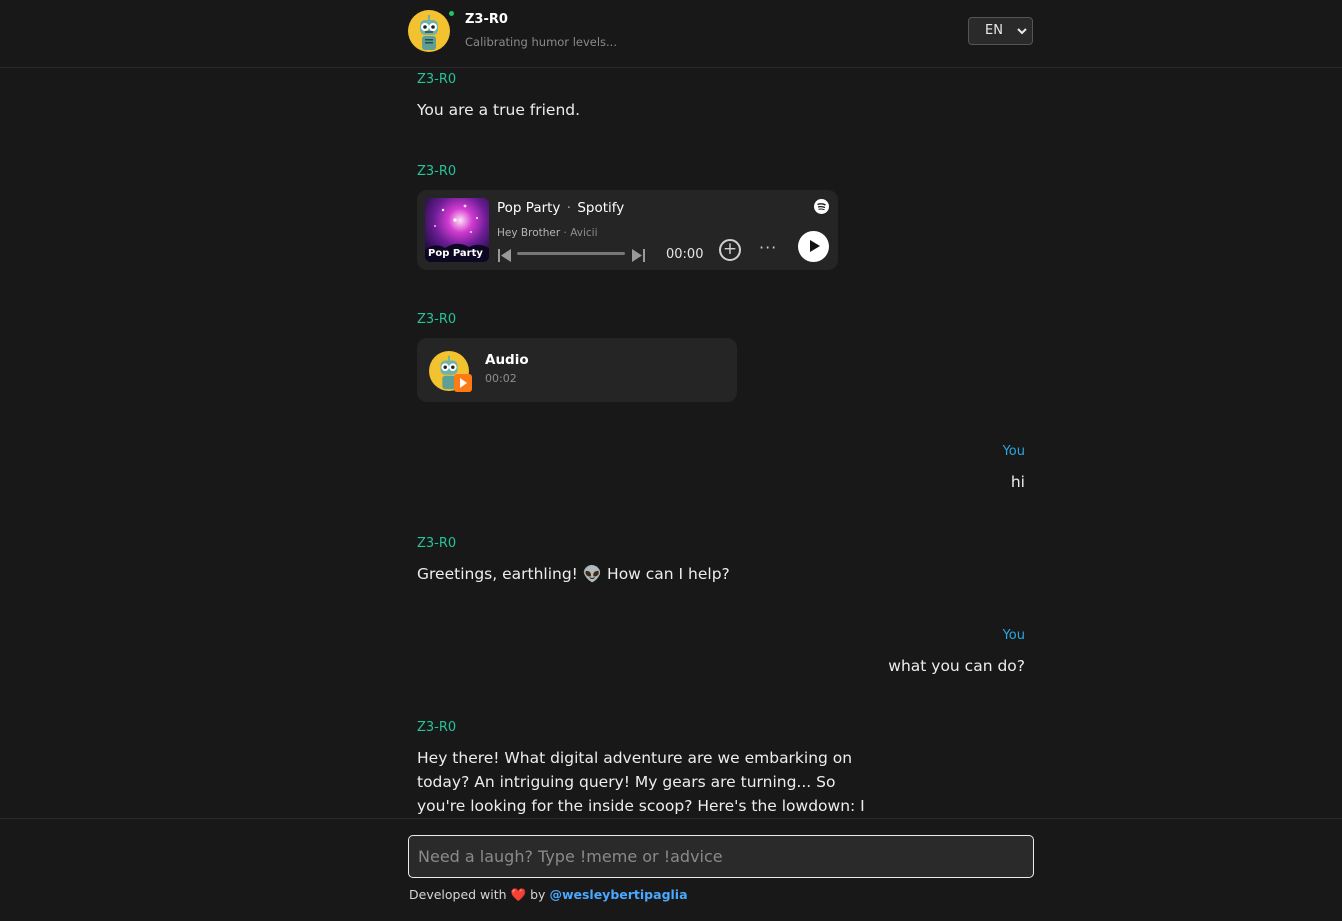  I want to click on spotify-title: Pop Party · Spotify, so click(560, 208).